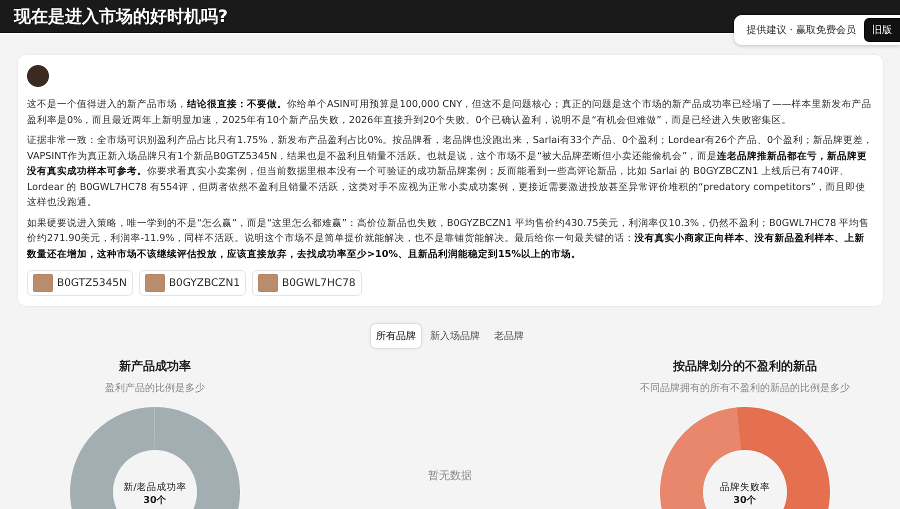 Image resolution: width=900 pixels, height=509 pixels. What do you see at coordinates (121, 17) in the screenshot?
I see `page-title: 现在是进入市场的好时机吗?` at bounding box center [121, 17].